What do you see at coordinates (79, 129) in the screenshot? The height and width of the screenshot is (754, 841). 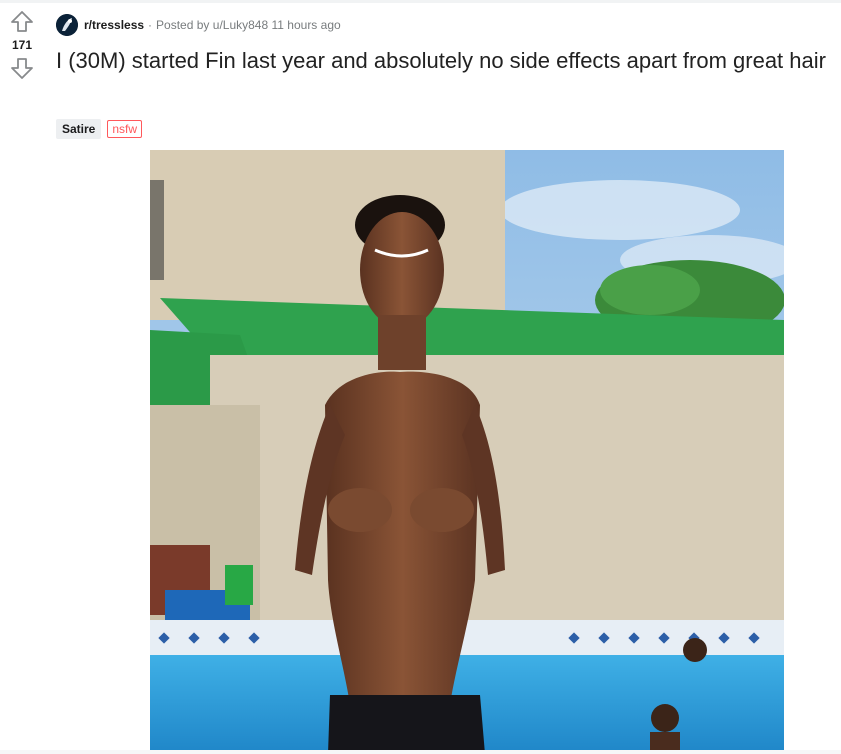 I see `flair-satire: Satire` at bounding box center [79, 129].